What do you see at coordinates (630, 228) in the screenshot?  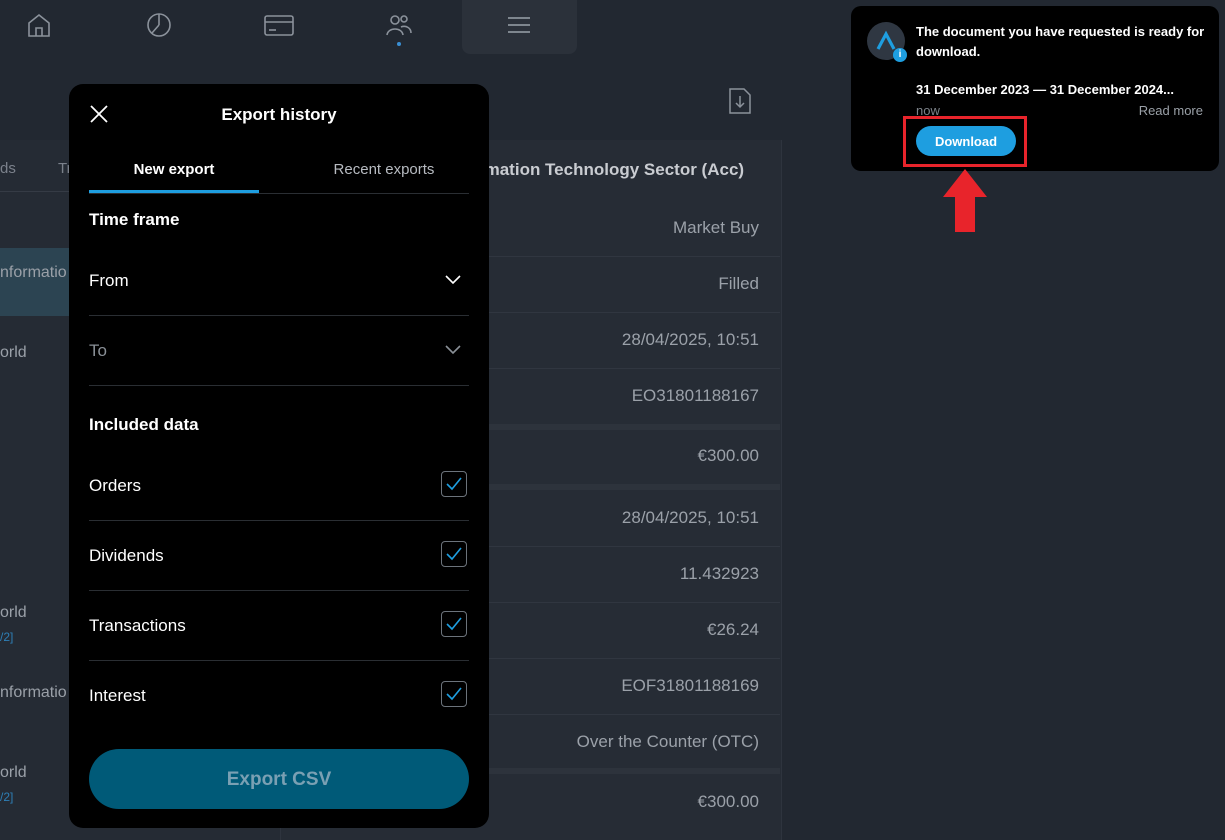 I see `detail-row: Market Buy` at bounding box center [630, 228].